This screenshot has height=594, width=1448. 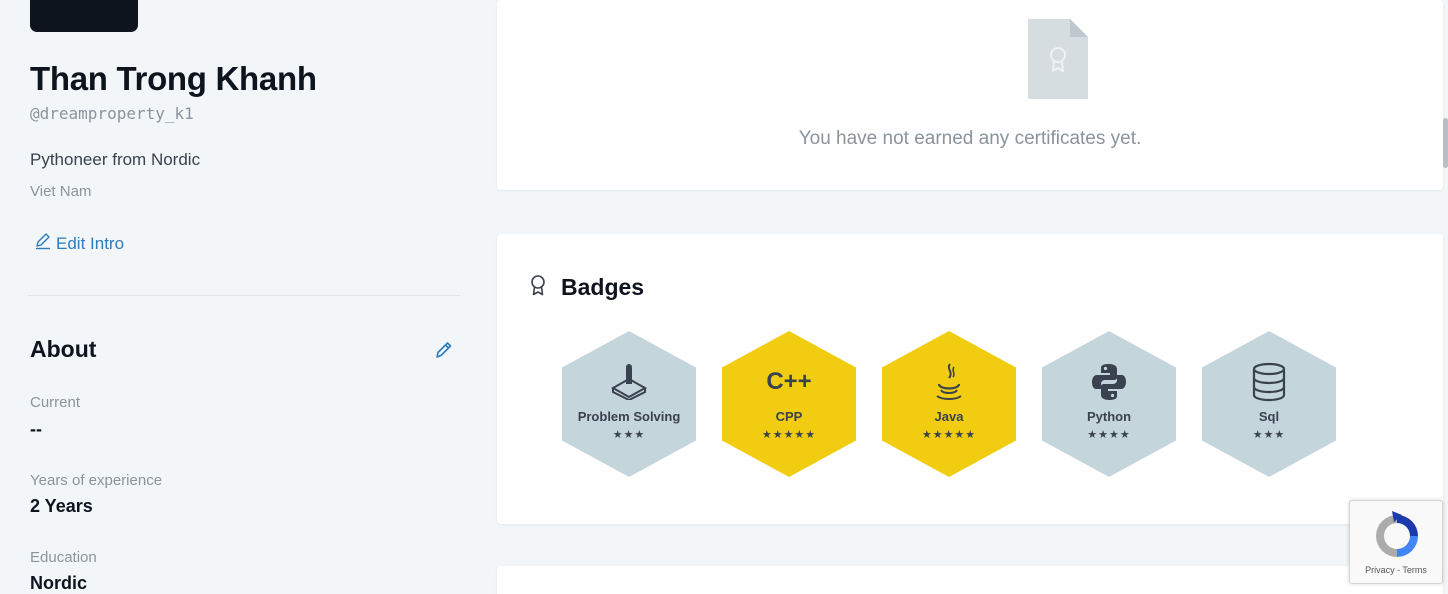 I want to click on page-scrollbar-thumb, so click(x=1445, y=143).